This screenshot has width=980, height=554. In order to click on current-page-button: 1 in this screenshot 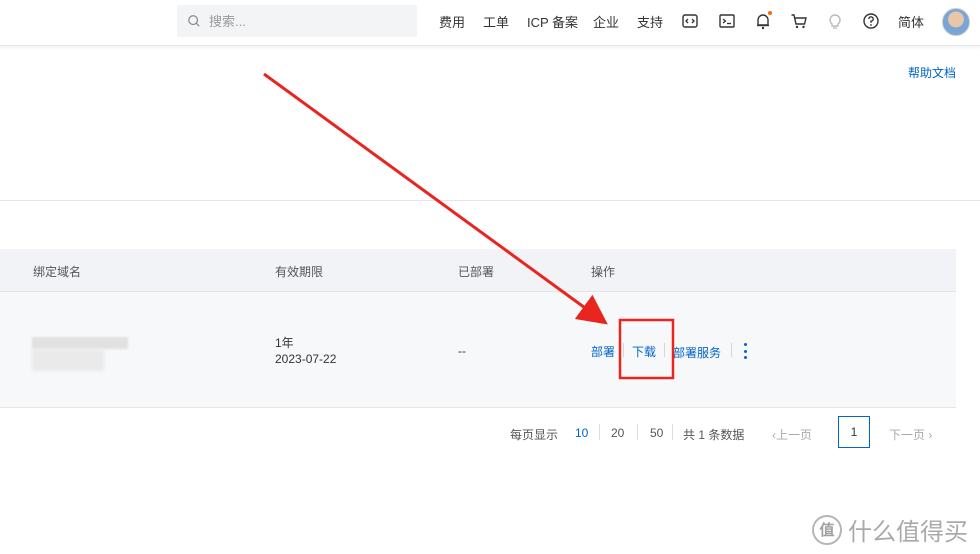, I will do `click(854, 432)`.